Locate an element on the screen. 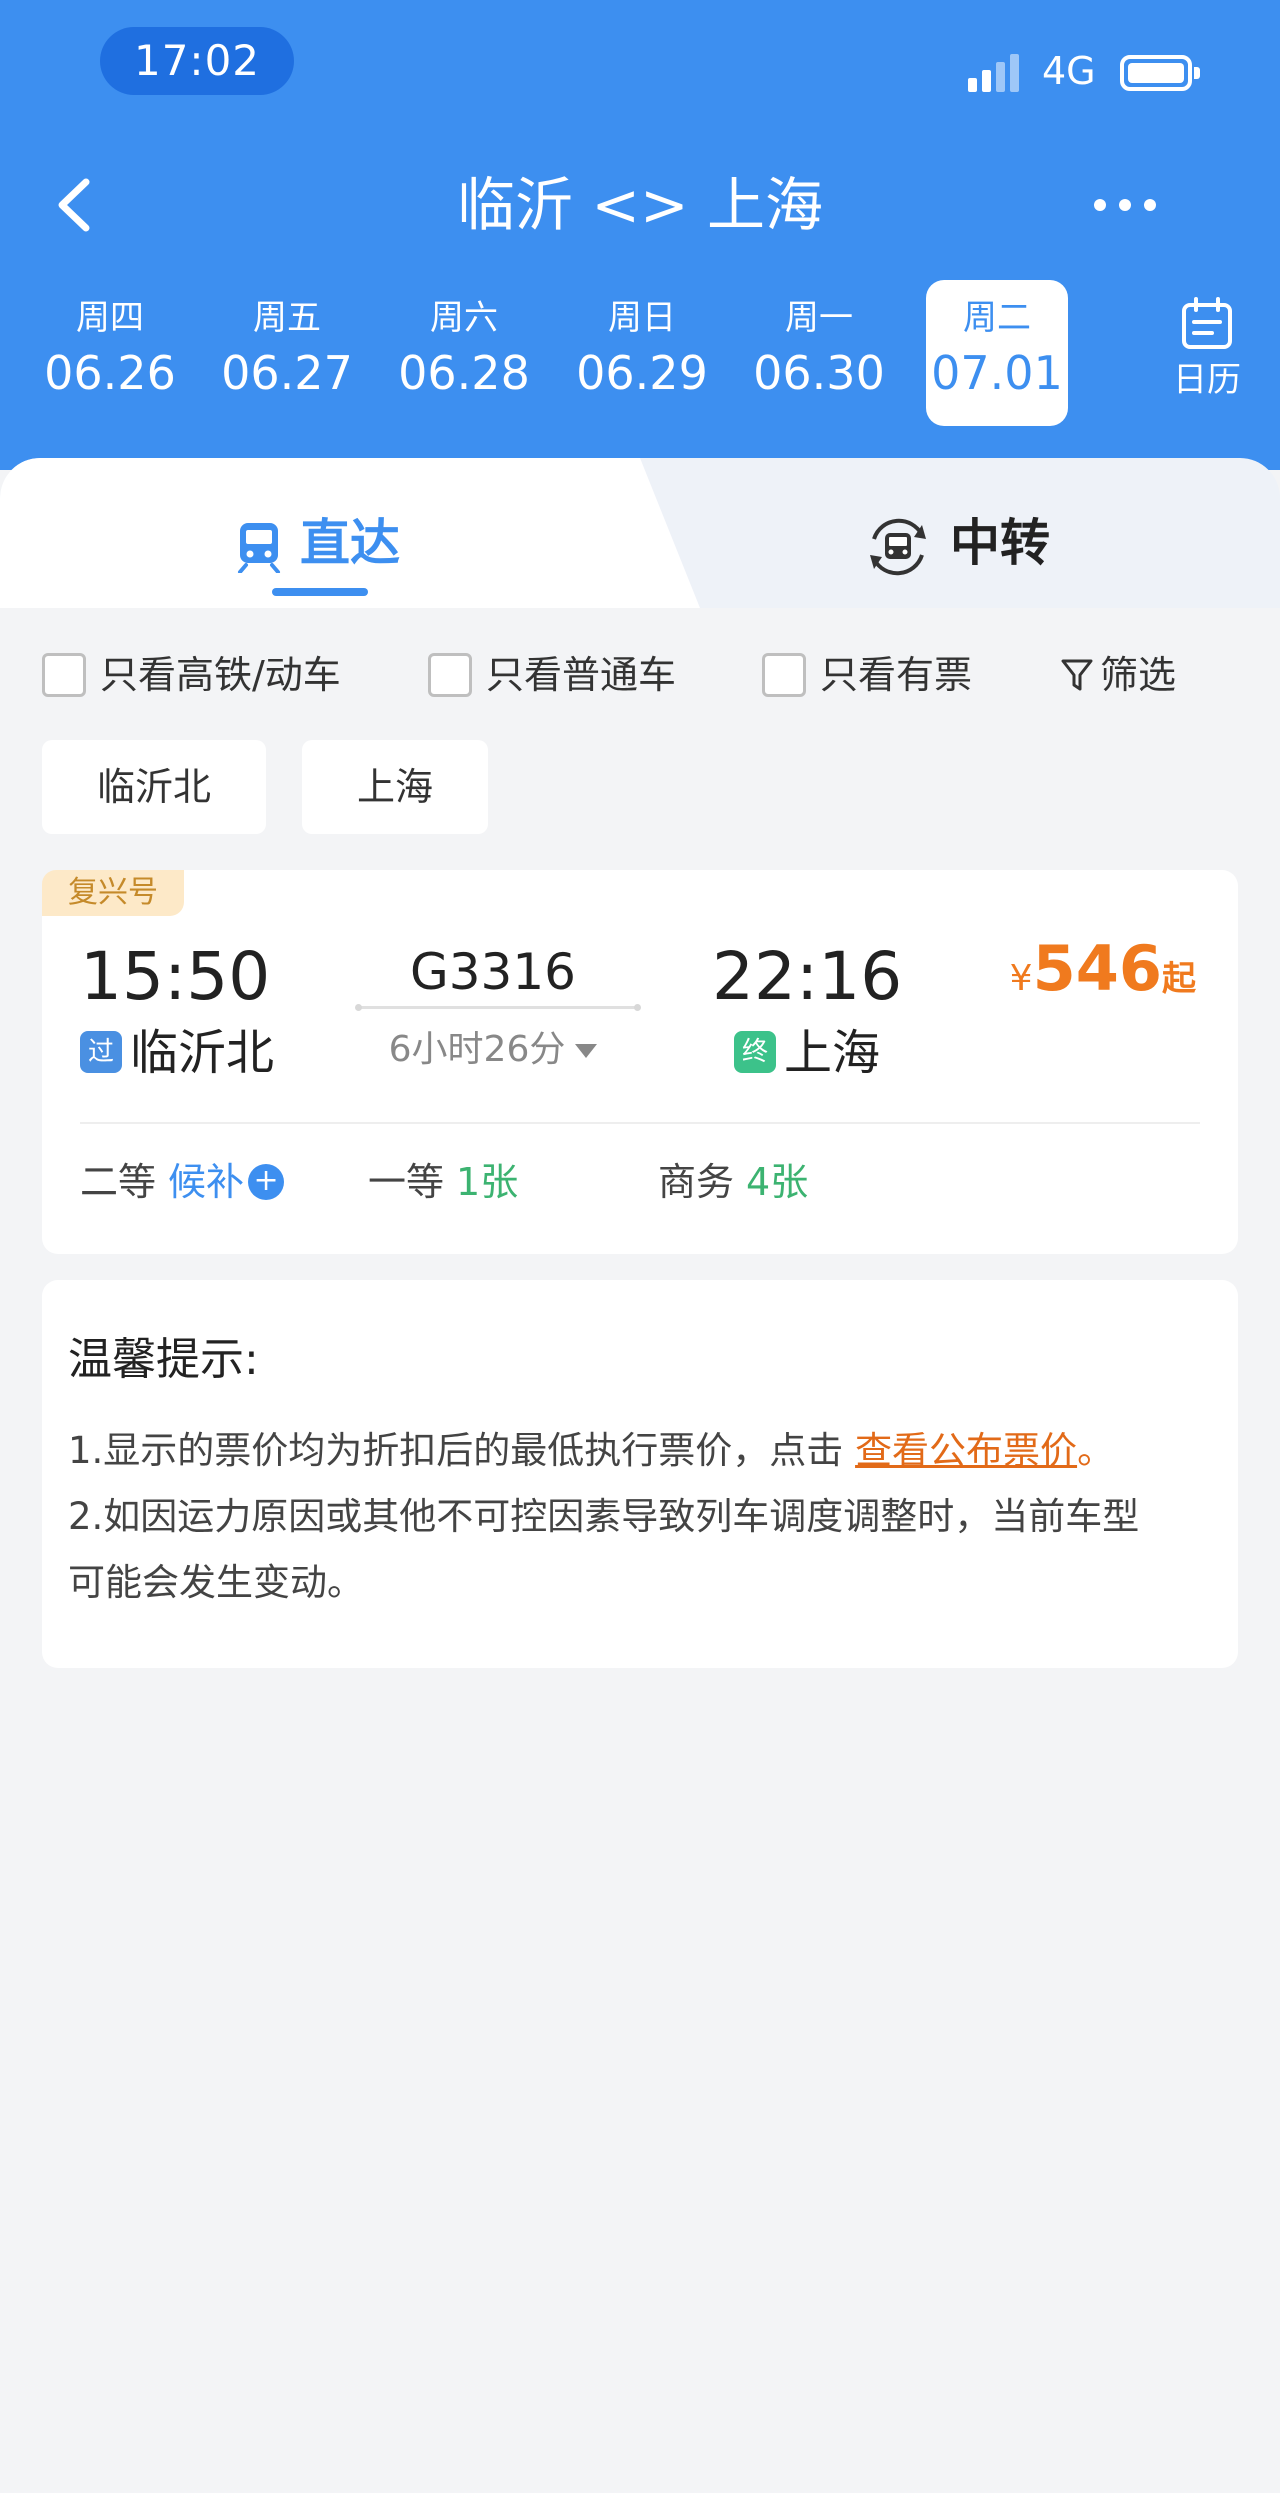  tab-direct-label: 直达 is located at coordinates (350, 543).